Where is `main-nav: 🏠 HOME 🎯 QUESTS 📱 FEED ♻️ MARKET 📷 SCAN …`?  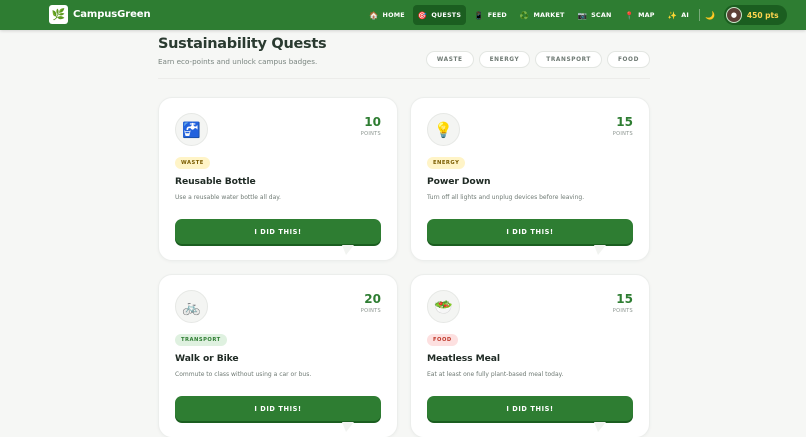 main-nav: 🏠 HOME 🎯 QUESTS 📱 FEED ♻️ MARKET 📷 SCAN … is located at coordinates (575, 15).